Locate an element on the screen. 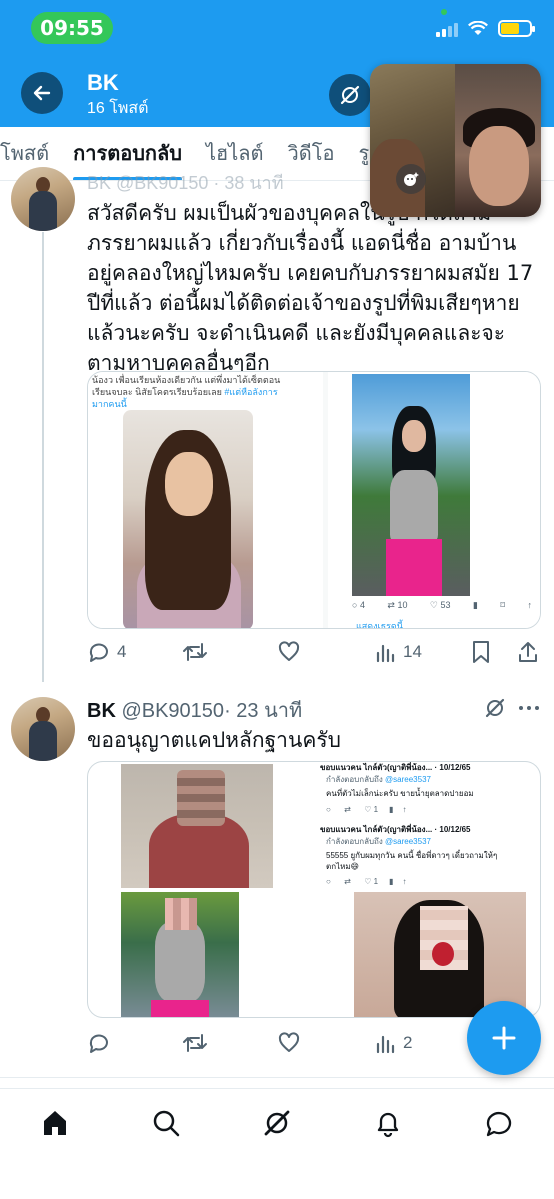 The width and height of the screenshot is (554, 1199). media-image-2: ○ 4 ⇄ 10 ♡ 53 ▮ ⌑ ↑ แสดงเธรดนี้ is located at coordinates (434, 500).